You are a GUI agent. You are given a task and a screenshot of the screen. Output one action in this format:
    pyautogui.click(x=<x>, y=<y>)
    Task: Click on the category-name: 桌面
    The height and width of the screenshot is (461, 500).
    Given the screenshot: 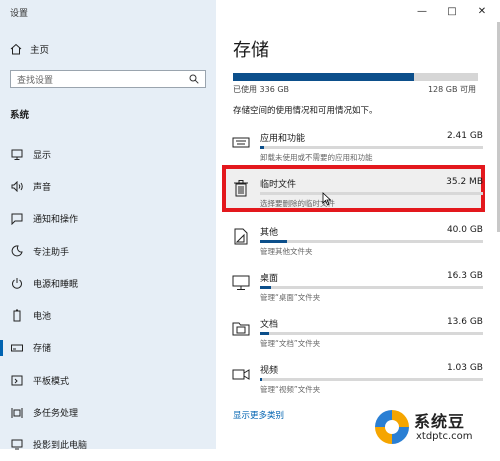 What is the action you would take?
    pyautogui.click(x=269, y=279)
    